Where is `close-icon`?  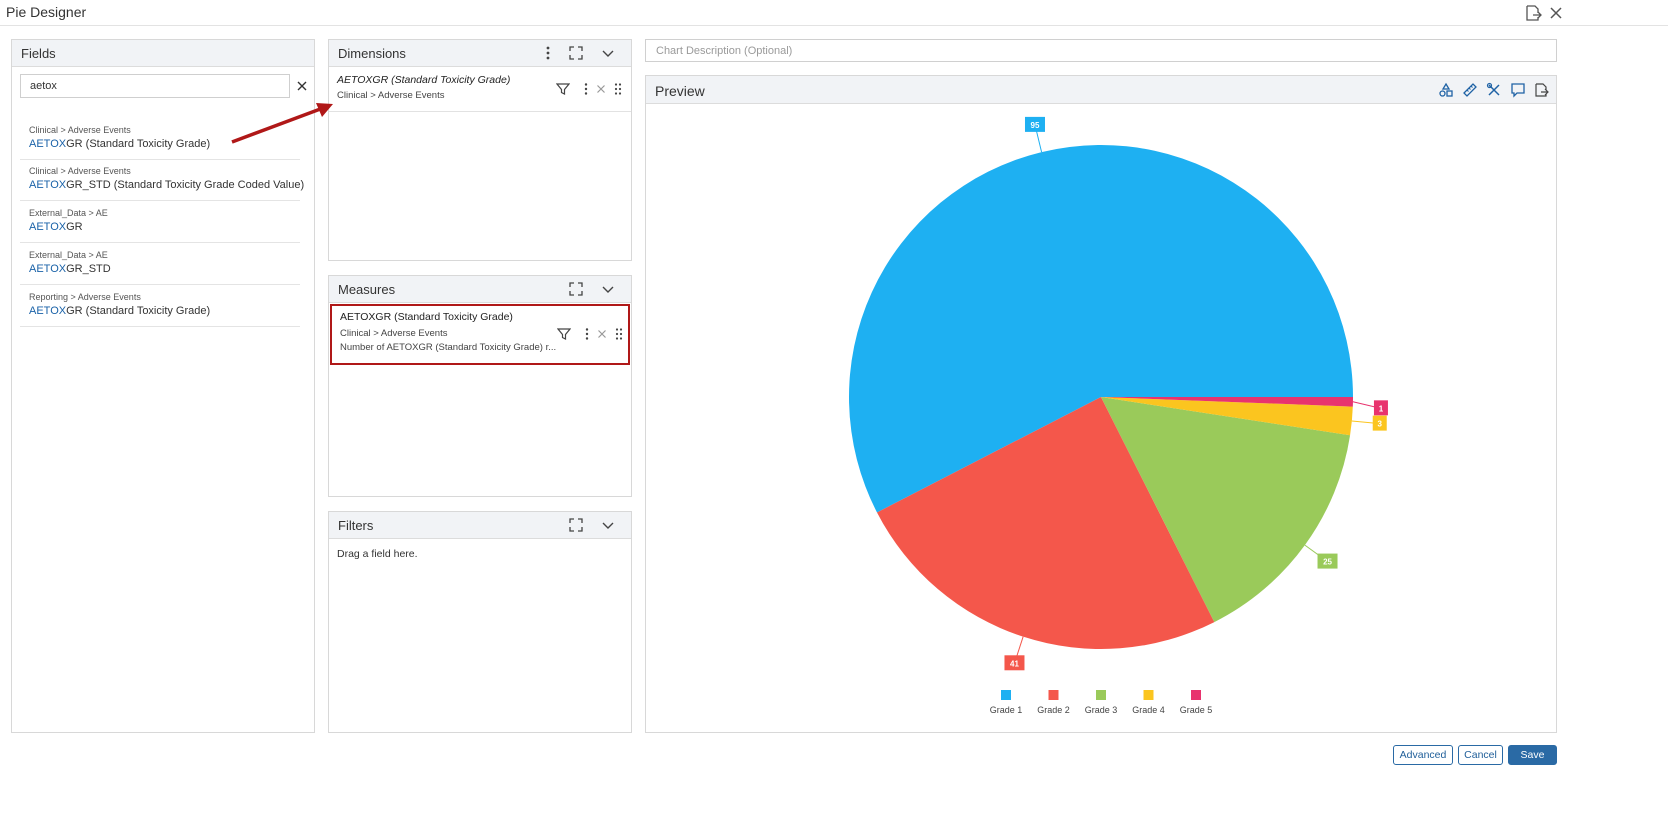 close-icon is located at coordinates (1556, 13).